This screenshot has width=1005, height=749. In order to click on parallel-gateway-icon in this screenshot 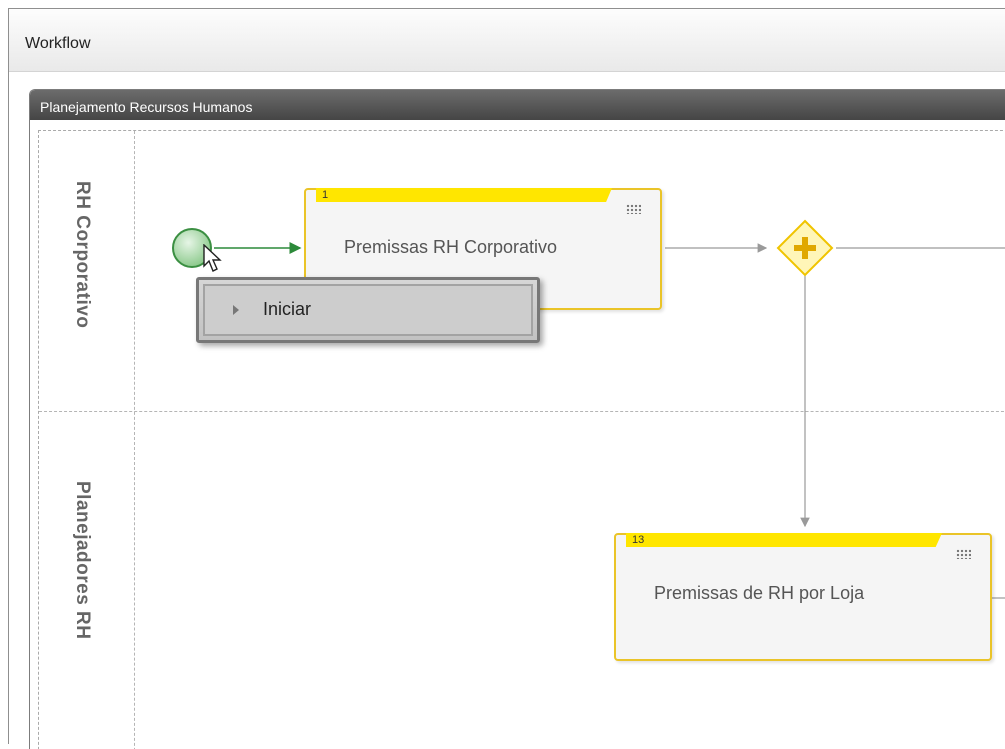, I will do `click(805, 248)`.